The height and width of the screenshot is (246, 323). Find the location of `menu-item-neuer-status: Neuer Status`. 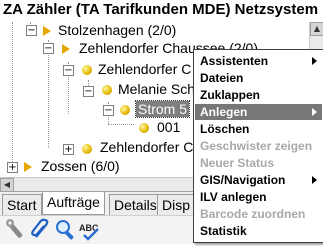

menu-item-neuer-status: Neuer Status is located at coordinates (237, 163).